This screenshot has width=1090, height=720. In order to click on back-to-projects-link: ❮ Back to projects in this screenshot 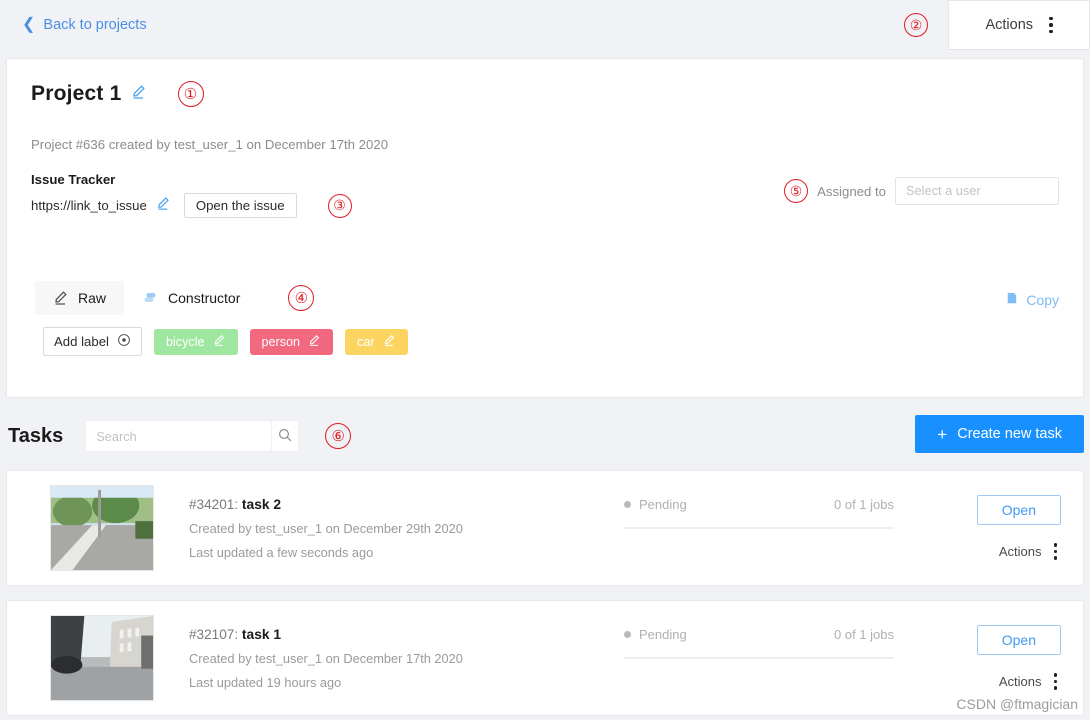, I will do `click(84, 25)`.